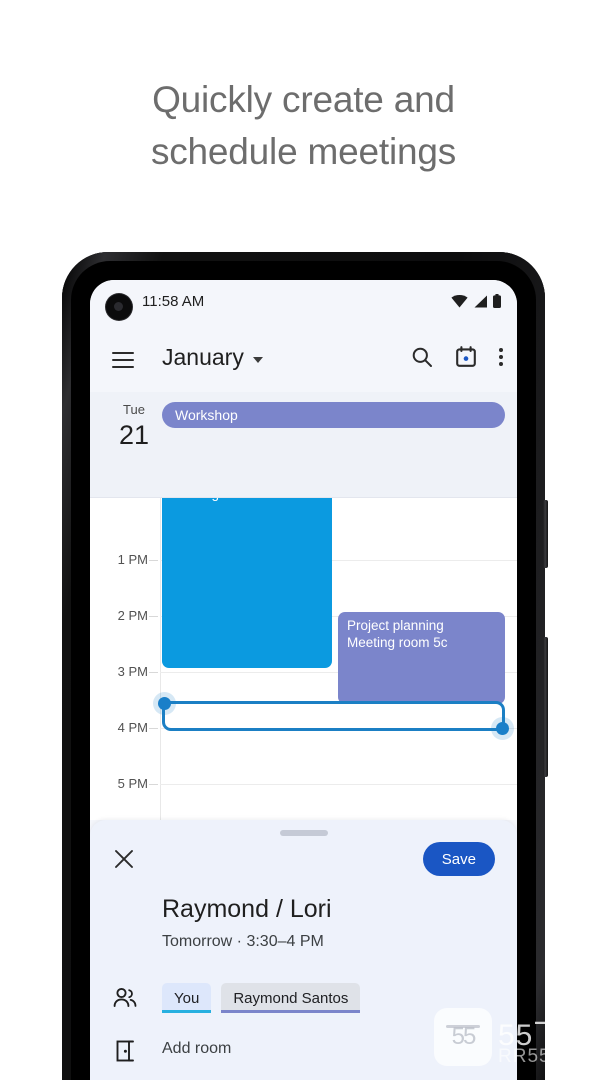  Describe the element at coordinates (303, 1056) in the screenshot. I see `room-row: Add room` at that location.